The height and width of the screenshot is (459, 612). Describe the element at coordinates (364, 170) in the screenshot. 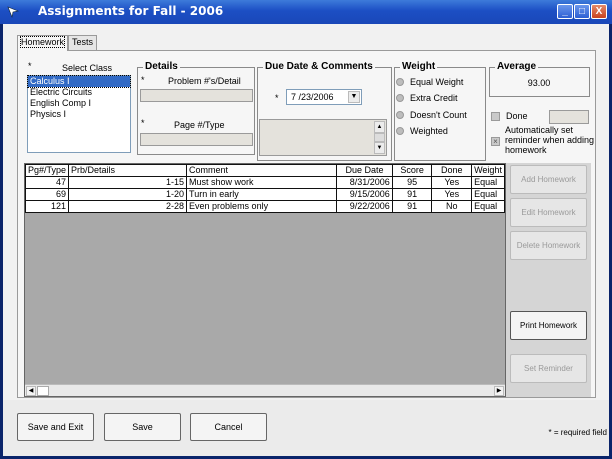

I see `column-header: Due Date` at that location.